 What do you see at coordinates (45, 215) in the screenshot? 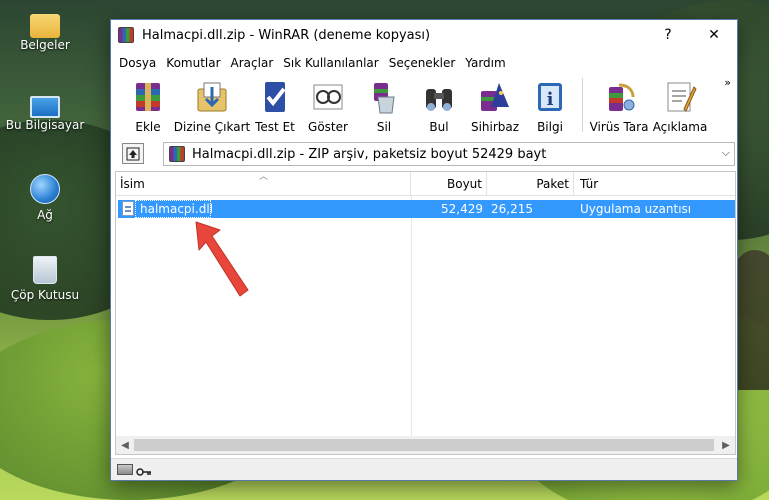
I see `desktop-icon-label: Ağ` at bounding box center [45, 215].